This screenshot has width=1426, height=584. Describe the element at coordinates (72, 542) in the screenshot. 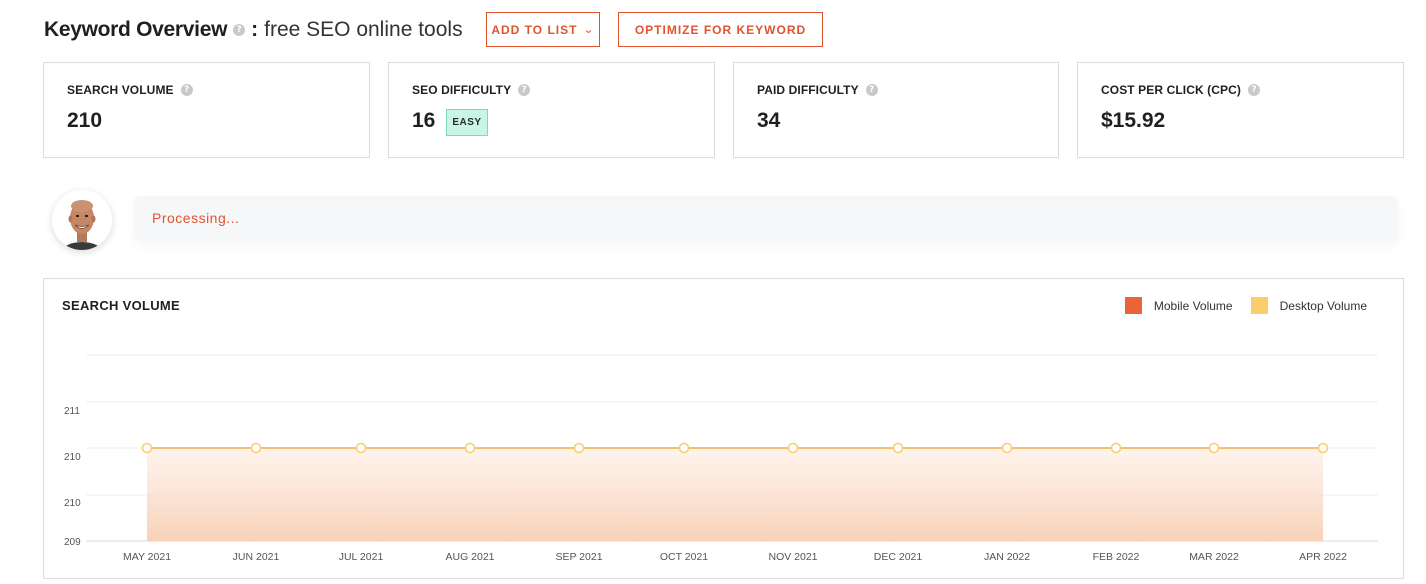

I see `y-tick-label: 209` at that location.